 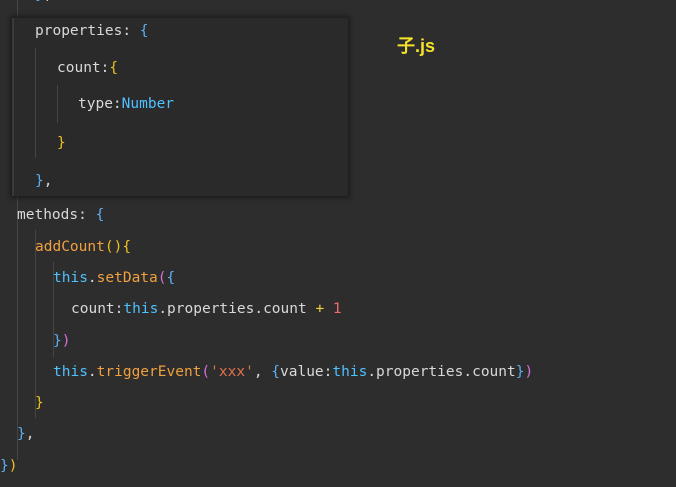 I want to click on code-token: type, so click(x=95, y=104).